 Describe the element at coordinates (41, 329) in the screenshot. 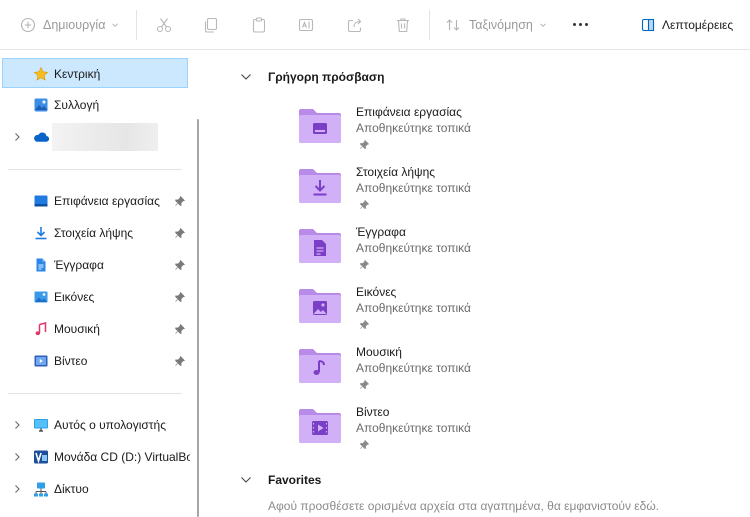

I see `music-icon` at that location.